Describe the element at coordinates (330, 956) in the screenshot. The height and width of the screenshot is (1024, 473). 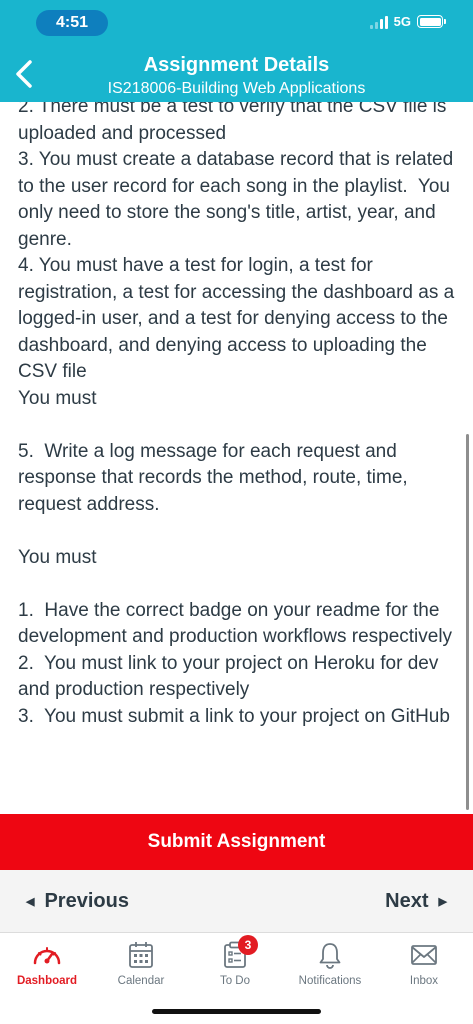
I see `bell-icon` at that location.